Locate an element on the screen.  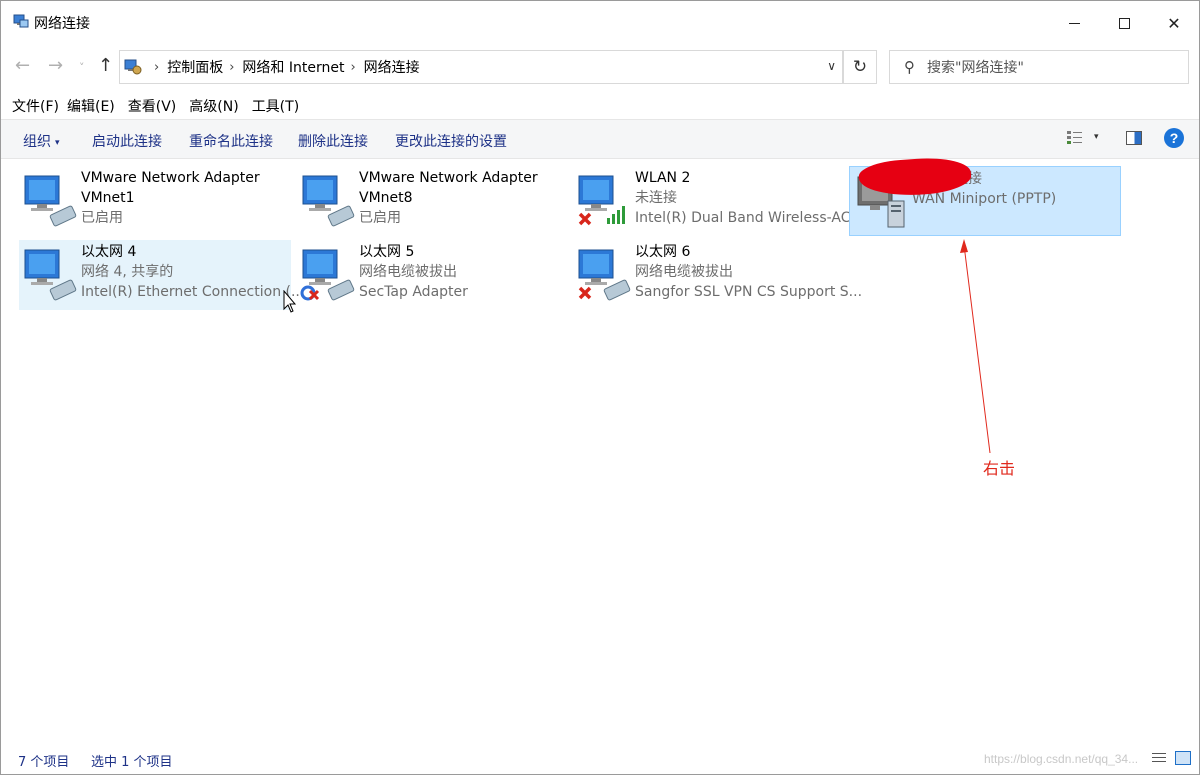
help-icon: ? is located at coordinates (1174, 138).